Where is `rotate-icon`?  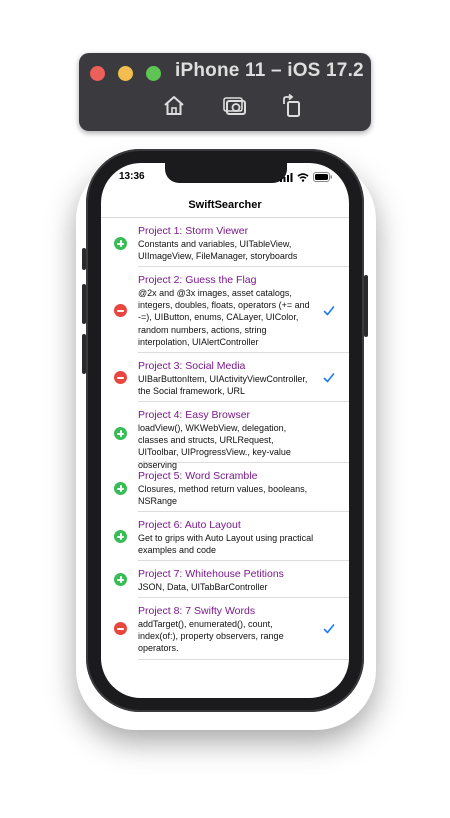
rotate-icon is located at coordinates (292, 106).